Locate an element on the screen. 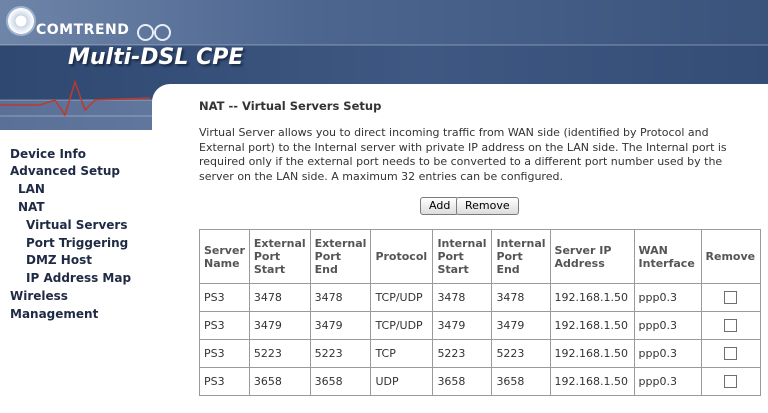 This screenshot has width=768, height=413. cell-internal-port-start: 3478 is located at coordinates (462, 297).